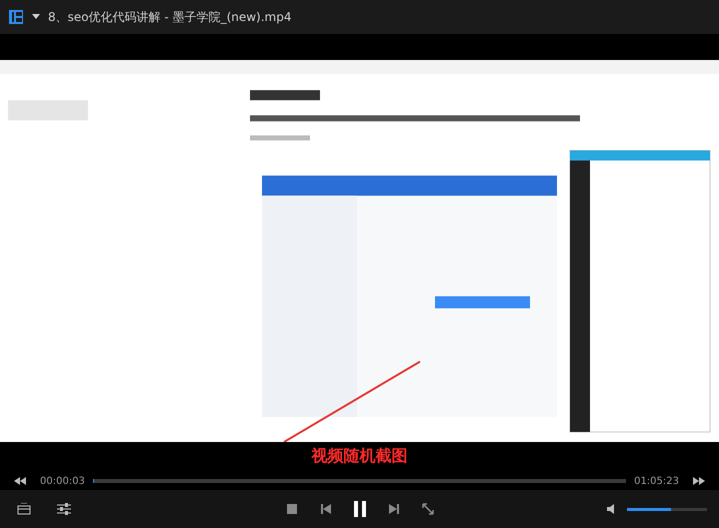 Image resolution: width=719 pixels, height=528 pixels. What do you see at coordinates (36, 17) in the screenshot?
I see `caret-icon` at bounding box center [36, 17].